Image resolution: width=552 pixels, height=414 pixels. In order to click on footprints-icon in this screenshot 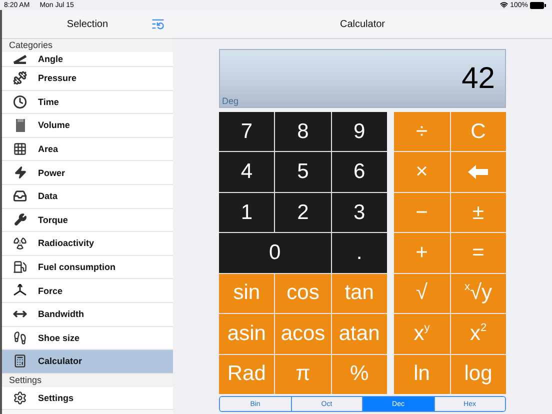, I will do `click(20, 337)`.